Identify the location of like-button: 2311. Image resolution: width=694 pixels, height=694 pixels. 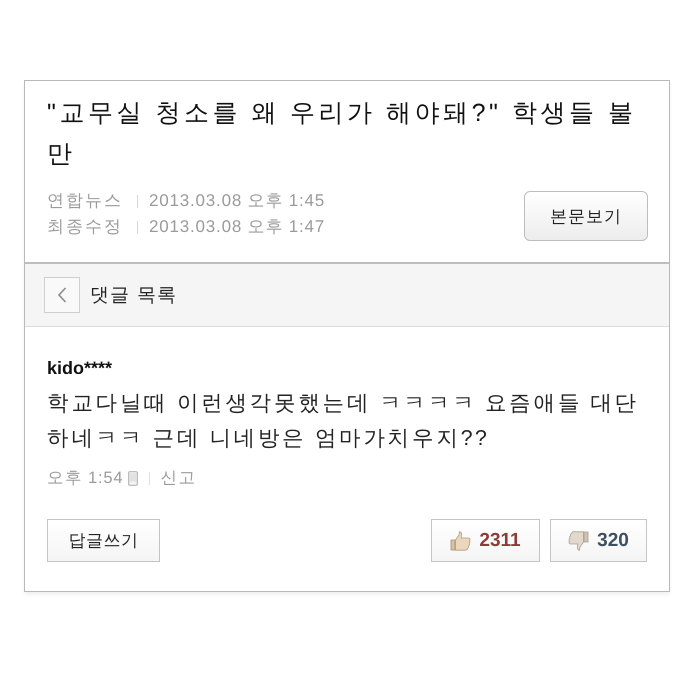
(485, 540).